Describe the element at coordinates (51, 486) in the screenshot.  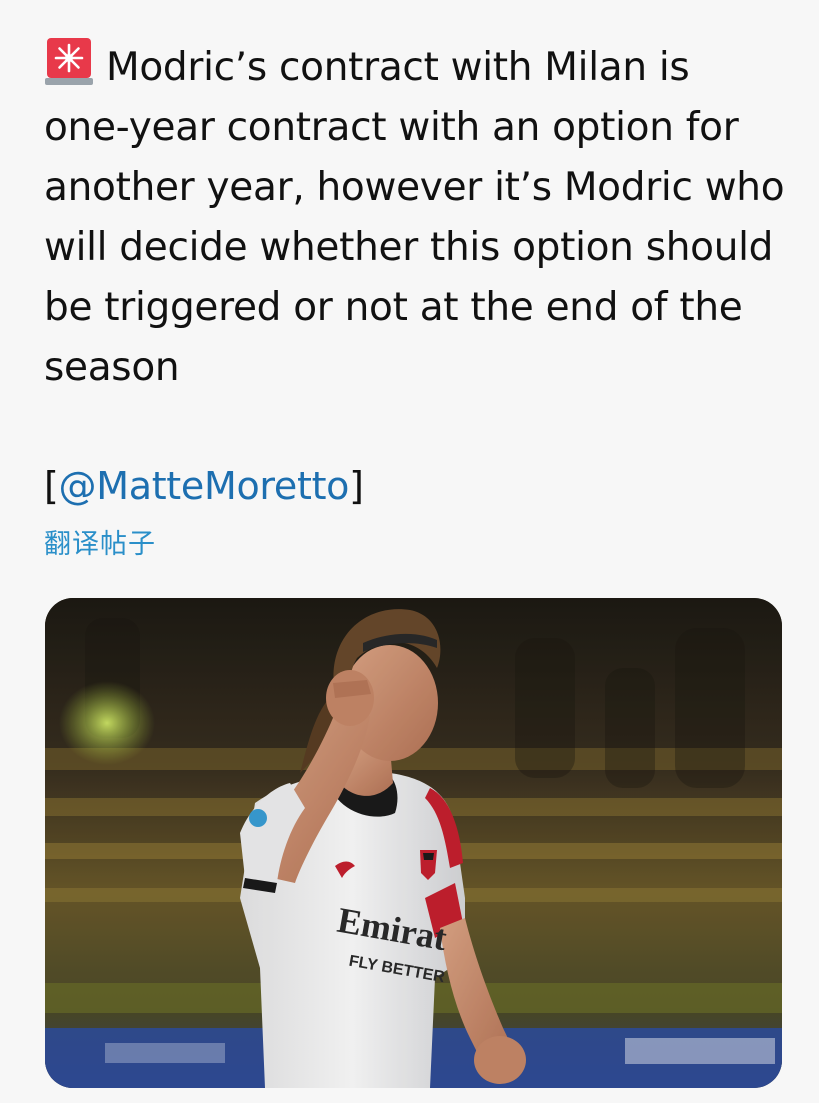
I see `mention-open-bracket: [` at that location.